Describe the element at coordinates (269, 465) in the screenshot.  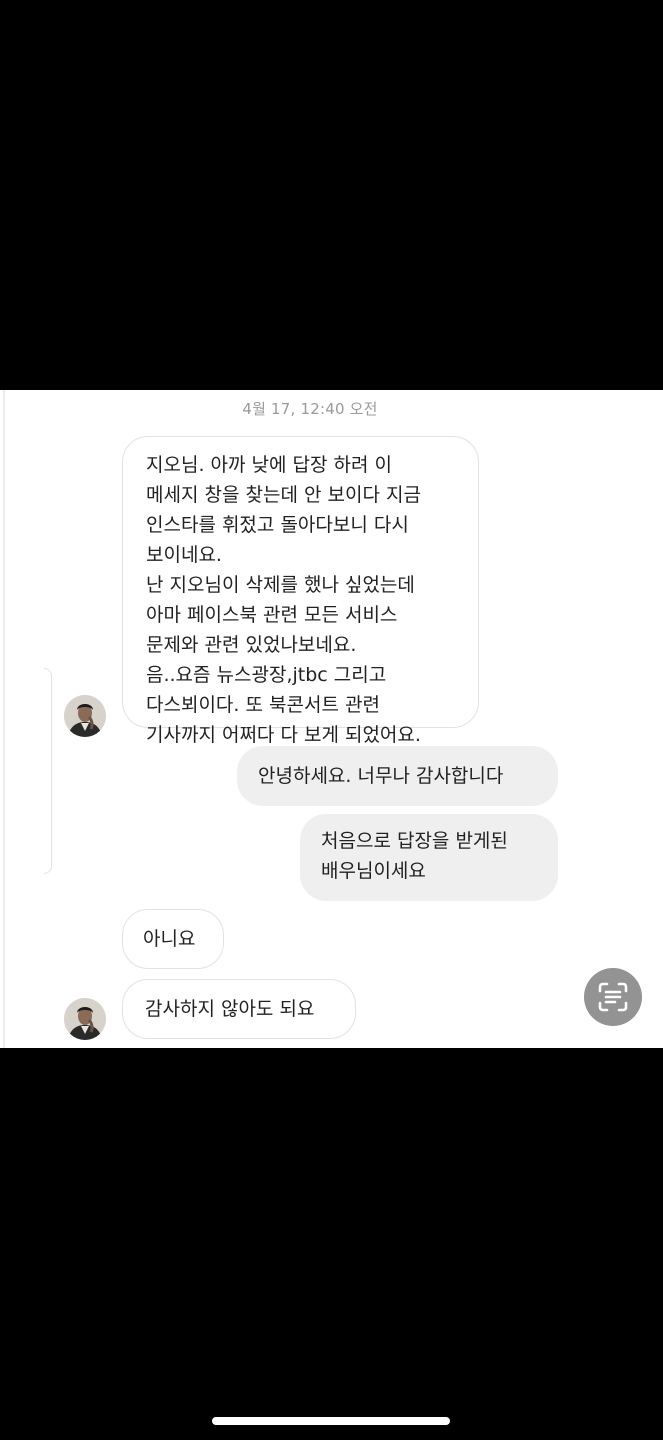
I see `message-line: 지오님. 아까 낮에 답장 하려 이` at that location.